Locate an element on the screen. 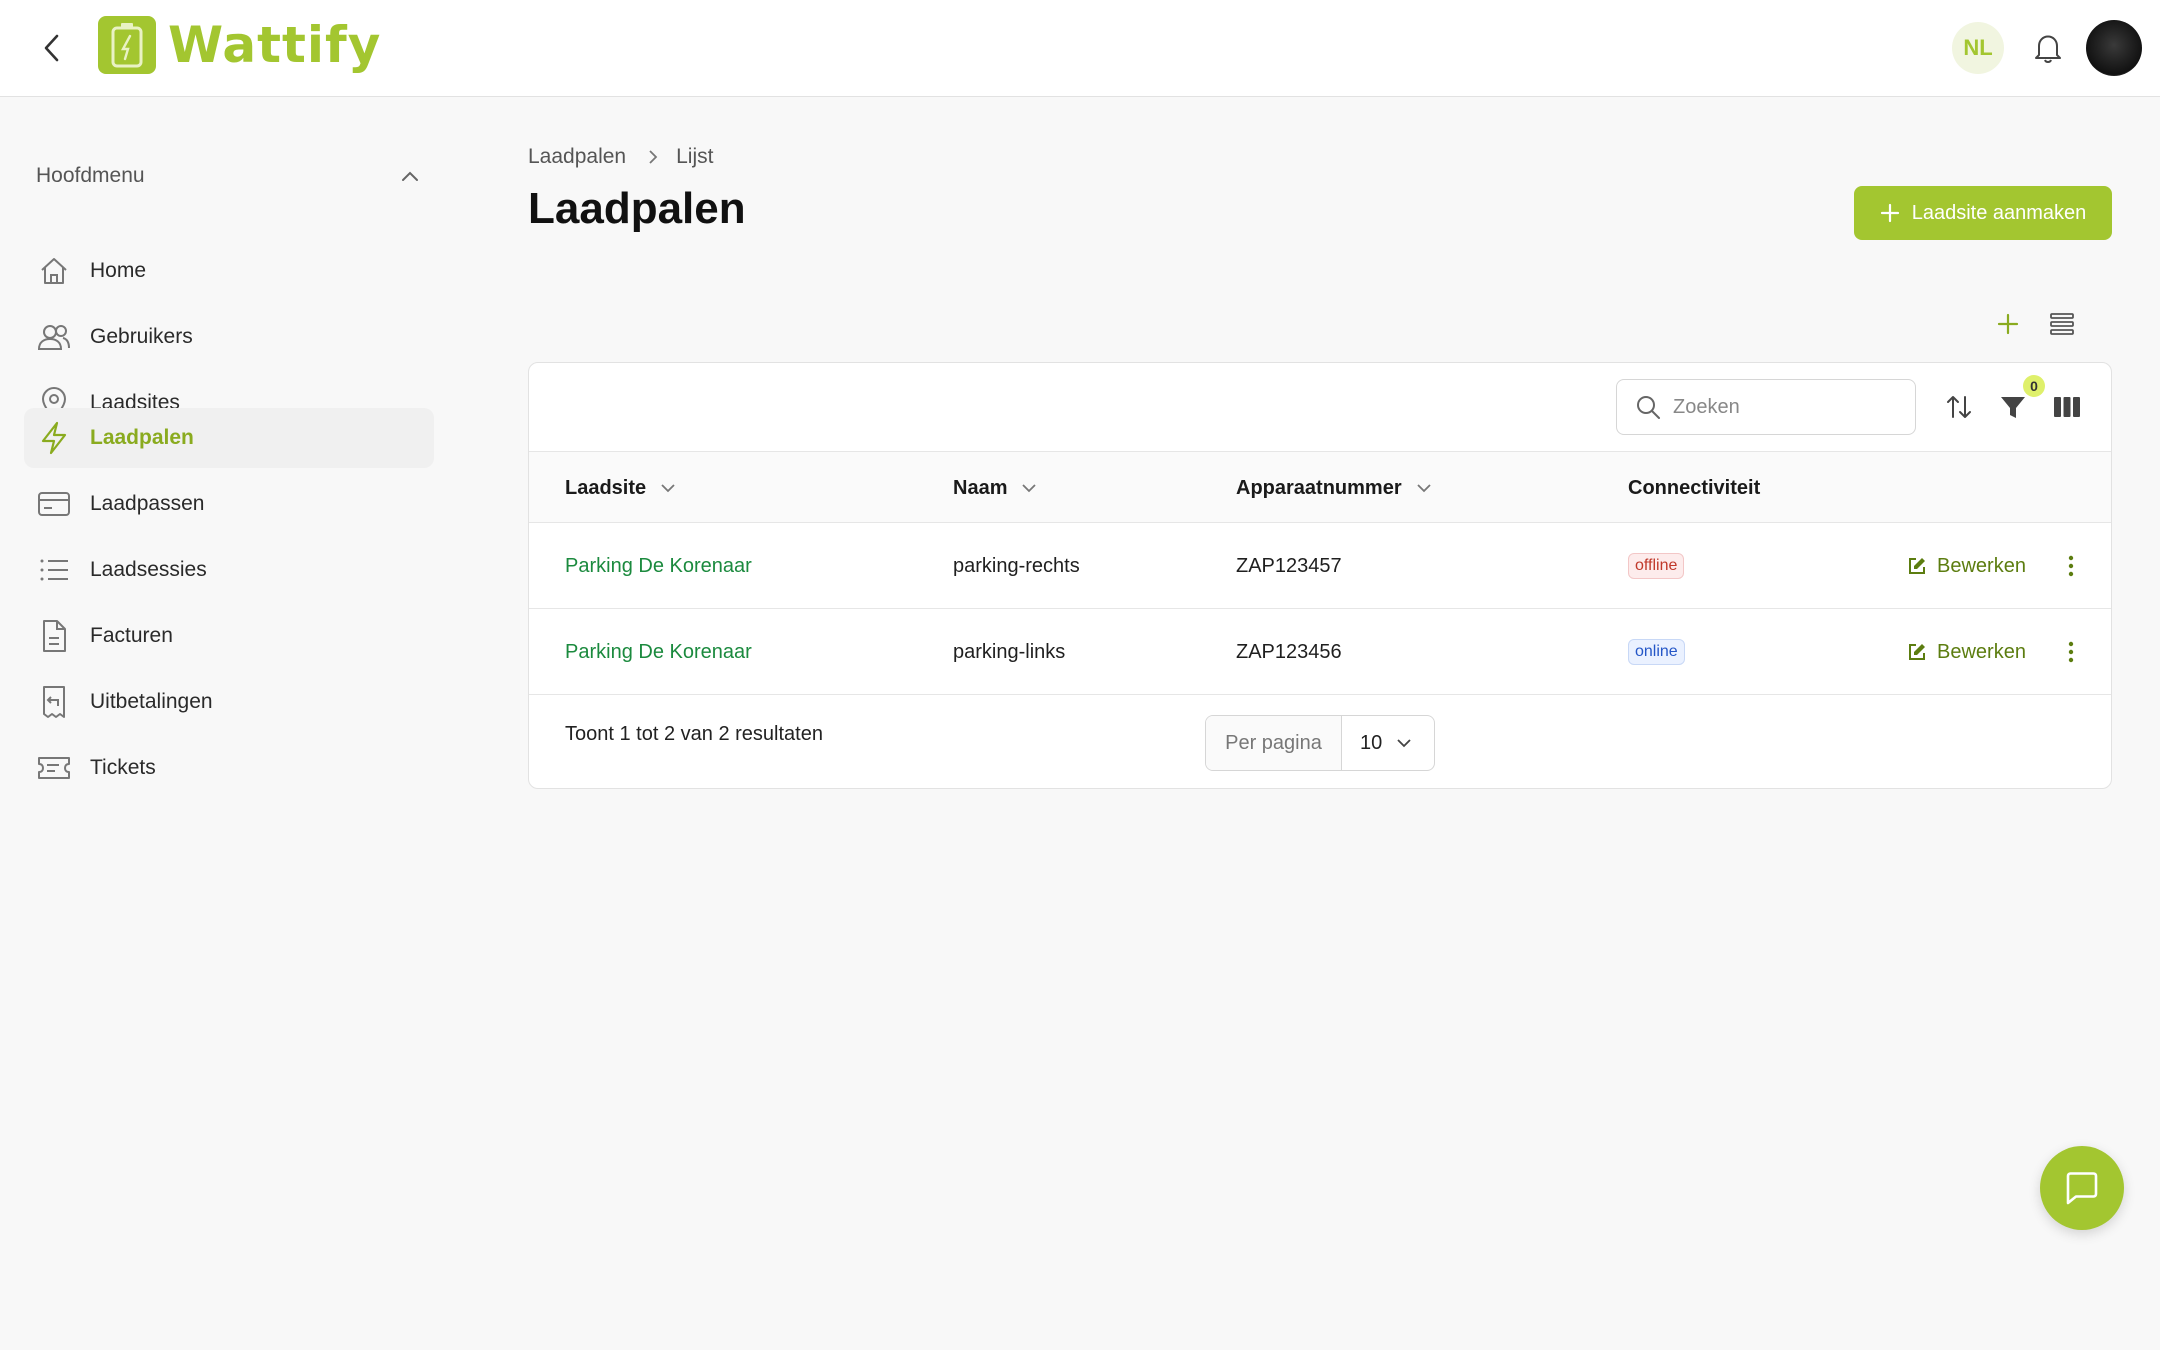 The image size is (2160, 1350). sort-icon is located at coordinates (1959, 407).